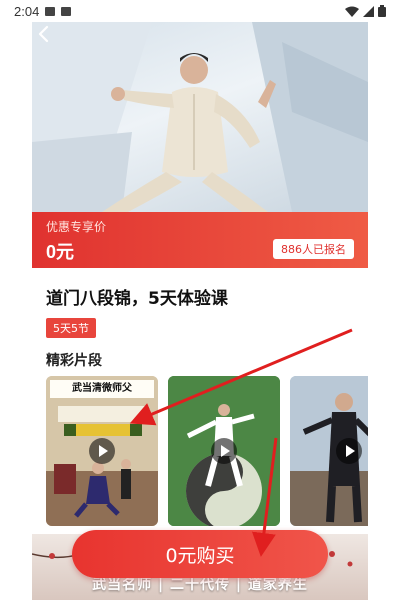 The width and height of the screenshot is (400, 600). Describe the element at coordinates (102, 389) in the screenshot. I see `clip-banner-text: 武当清微师父` at that location.